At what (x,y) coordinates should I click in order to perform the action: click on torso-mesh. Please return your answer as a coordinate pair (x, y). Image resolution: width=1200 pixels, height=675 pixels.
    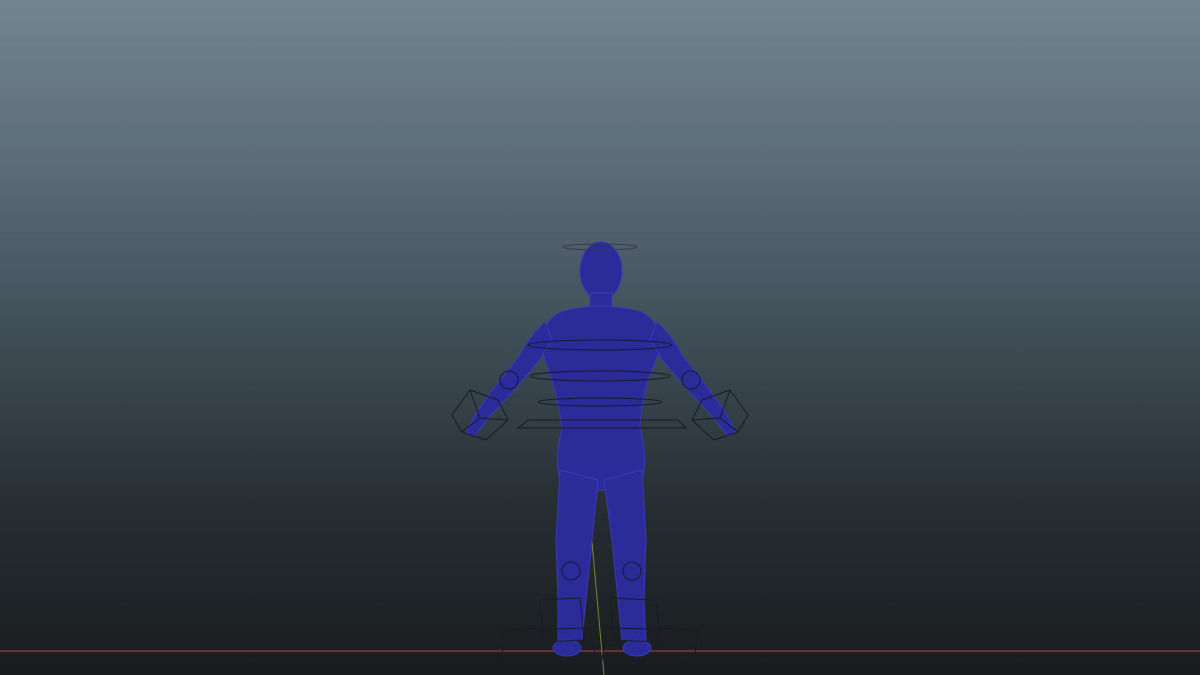
    Looking at the image, I should click on (601, 368).